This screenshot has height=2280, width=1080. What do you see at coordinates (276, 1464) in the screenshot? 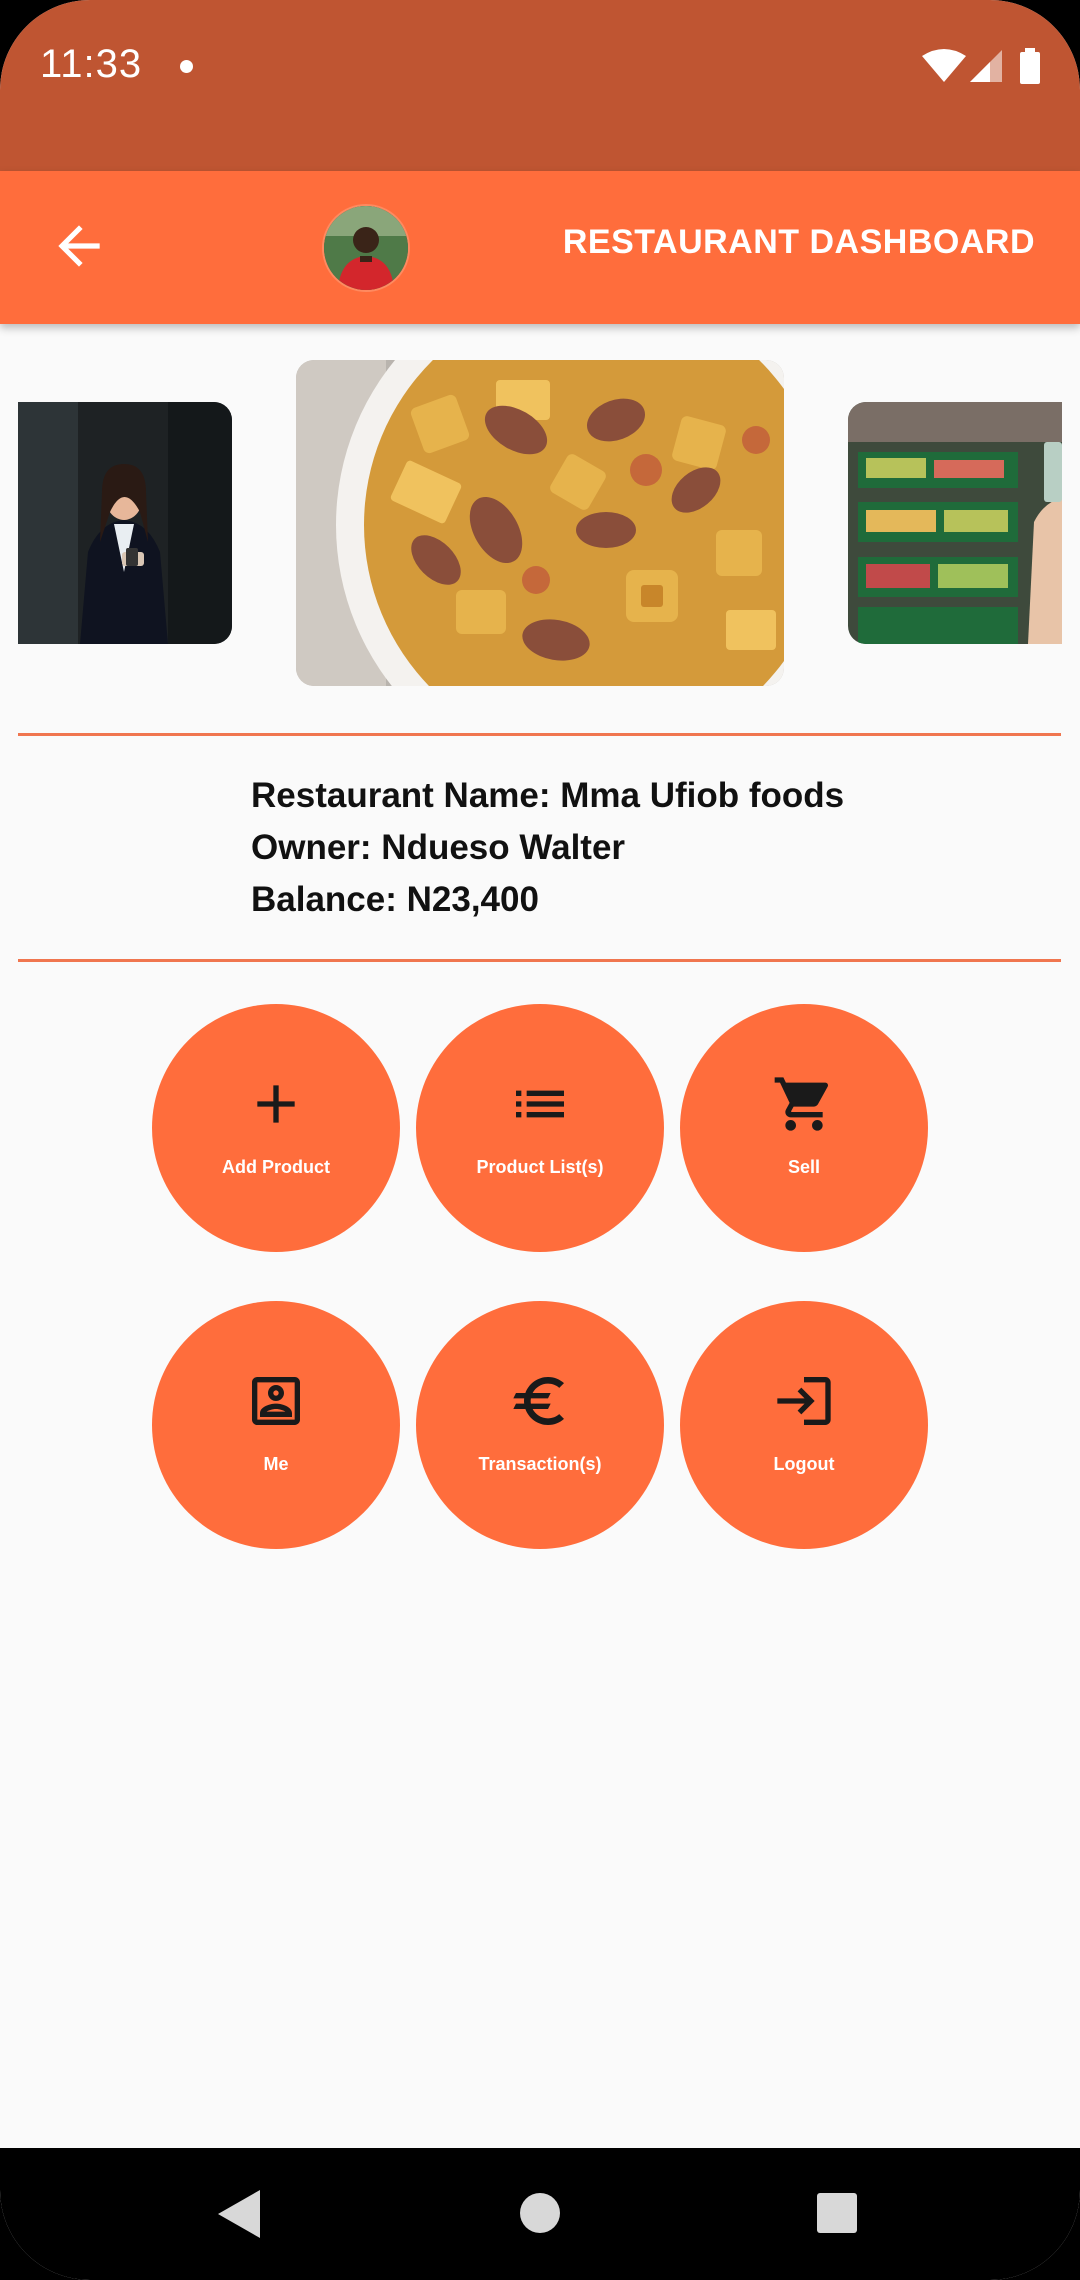
I see `me-label: Me` at bounding box center [276, 1464].